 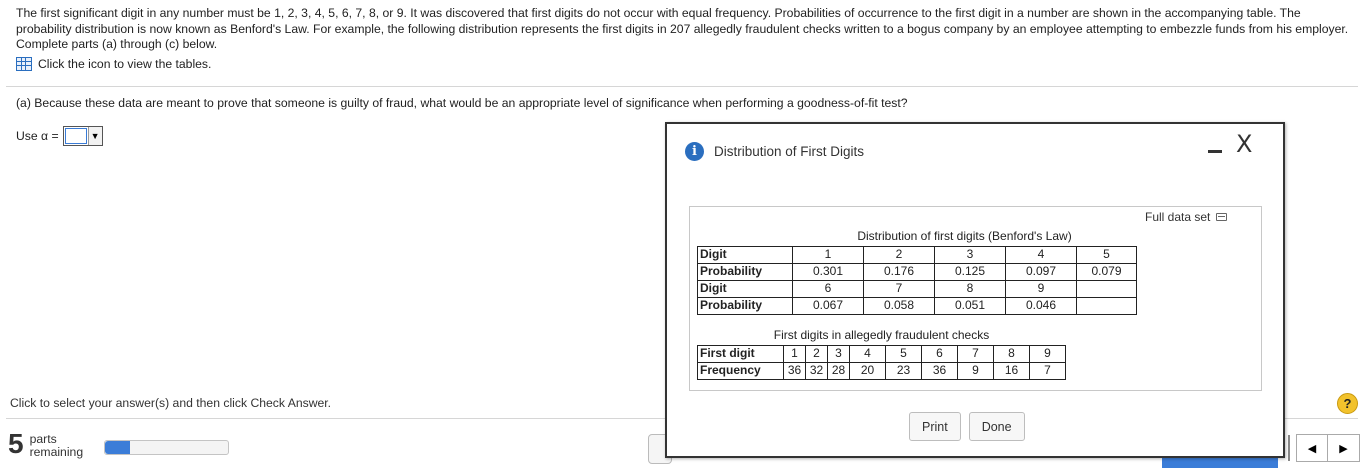 I want to click on progress-fill, so click(x=117, y=447).